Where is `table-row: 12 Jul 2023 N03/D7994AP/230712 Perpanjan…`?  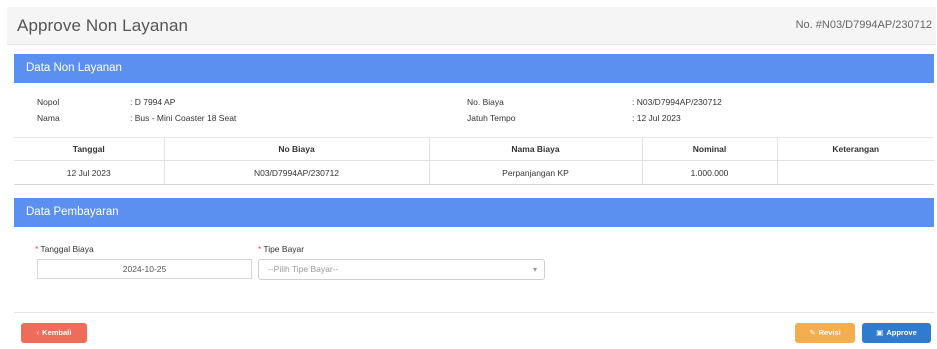
table-row: 12 Jul 2023 N03/D7994AP/230712 Perpanjan… is located at coordinates (474, 172).